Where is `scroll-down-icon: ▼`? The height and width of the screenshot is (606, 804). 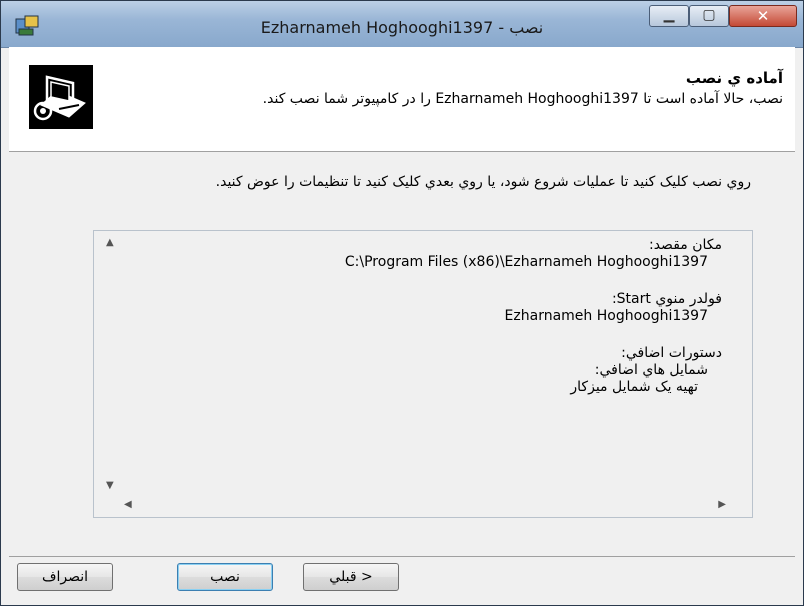
scroll-down-icon: ▼ is located at coordinates (110, 485).